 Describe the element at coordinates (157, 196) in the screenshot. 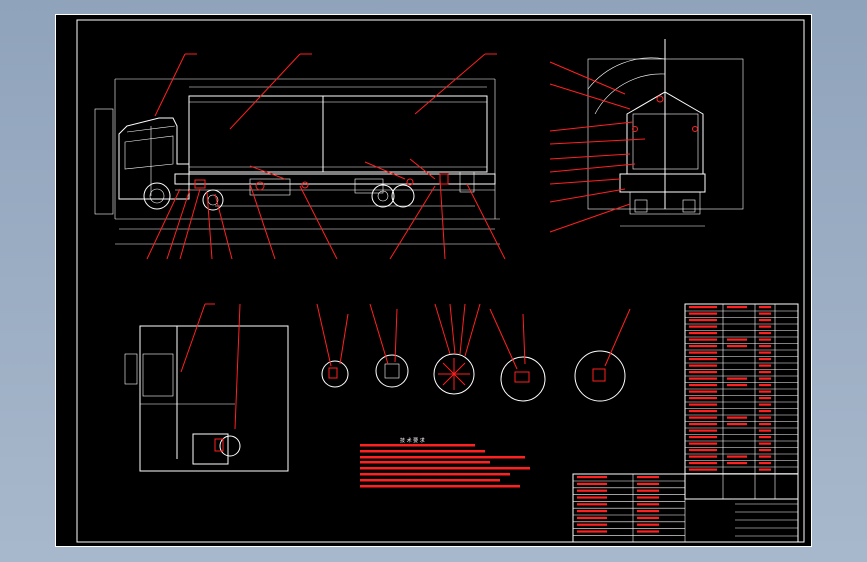

I see `front-wheel` at that location.